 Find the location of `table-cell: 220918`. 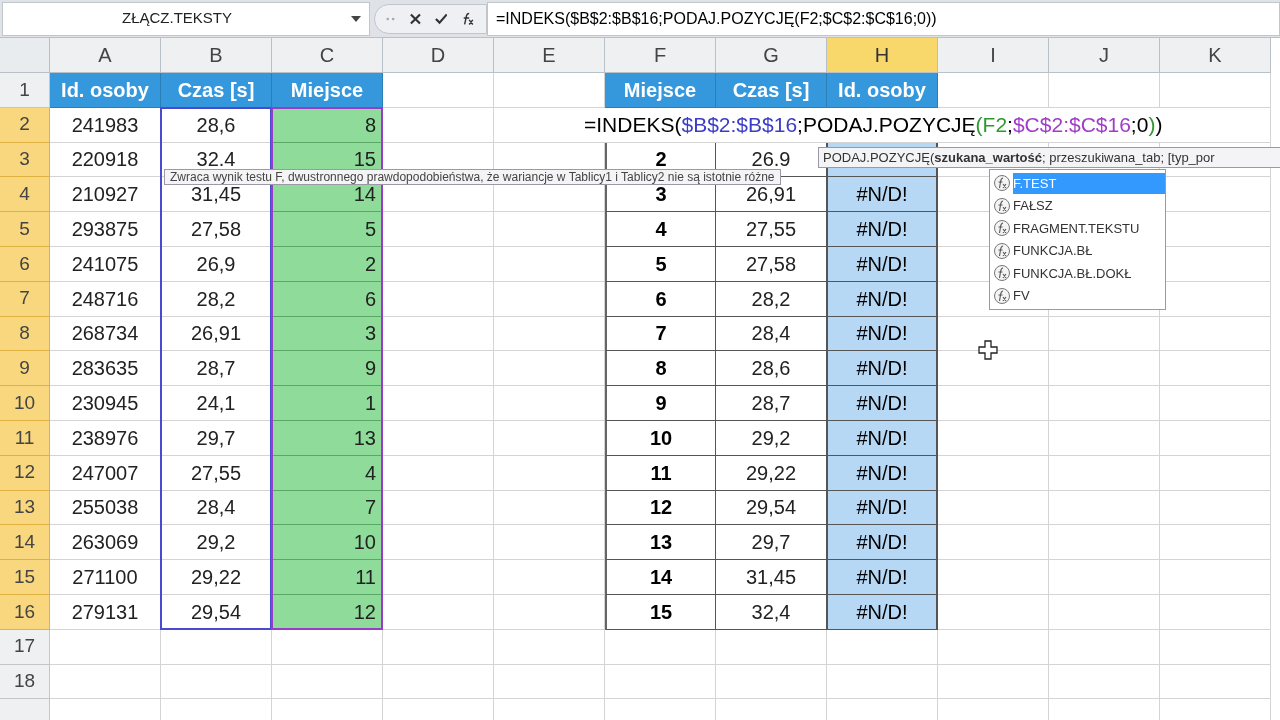

table-cell: 220918 is located at coordinates (105, 160).